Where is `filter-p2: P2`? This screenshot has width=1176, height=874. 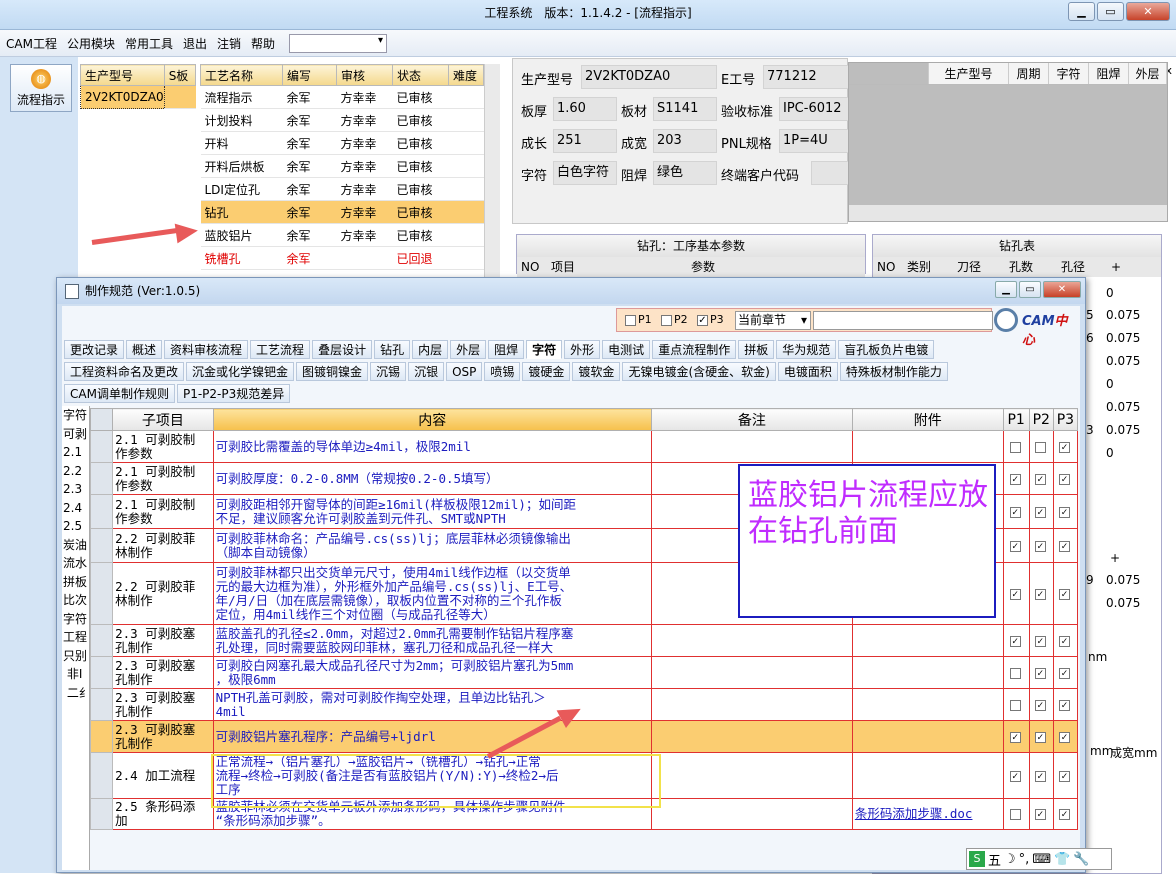 filter-p2: P2 is located at coordinates (674, 319).